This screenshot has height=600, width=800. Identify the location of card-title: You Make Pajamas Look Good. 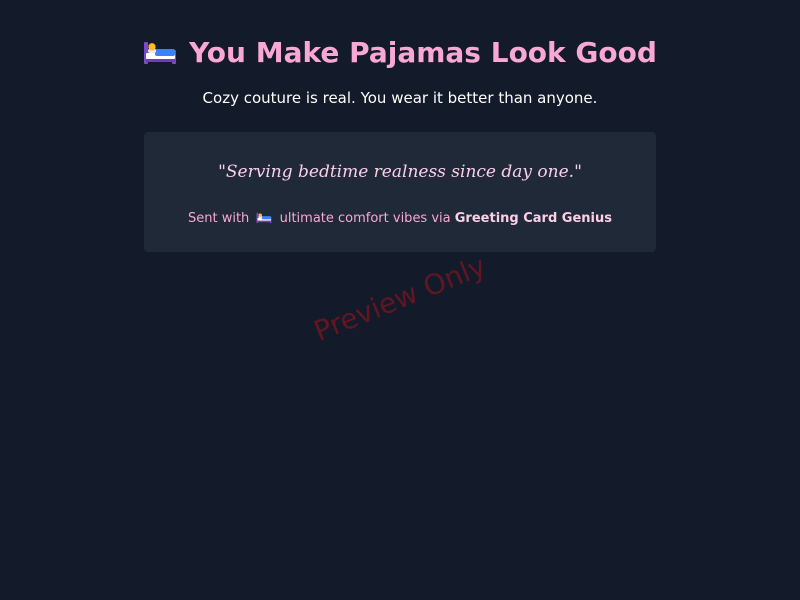
(400, 53).